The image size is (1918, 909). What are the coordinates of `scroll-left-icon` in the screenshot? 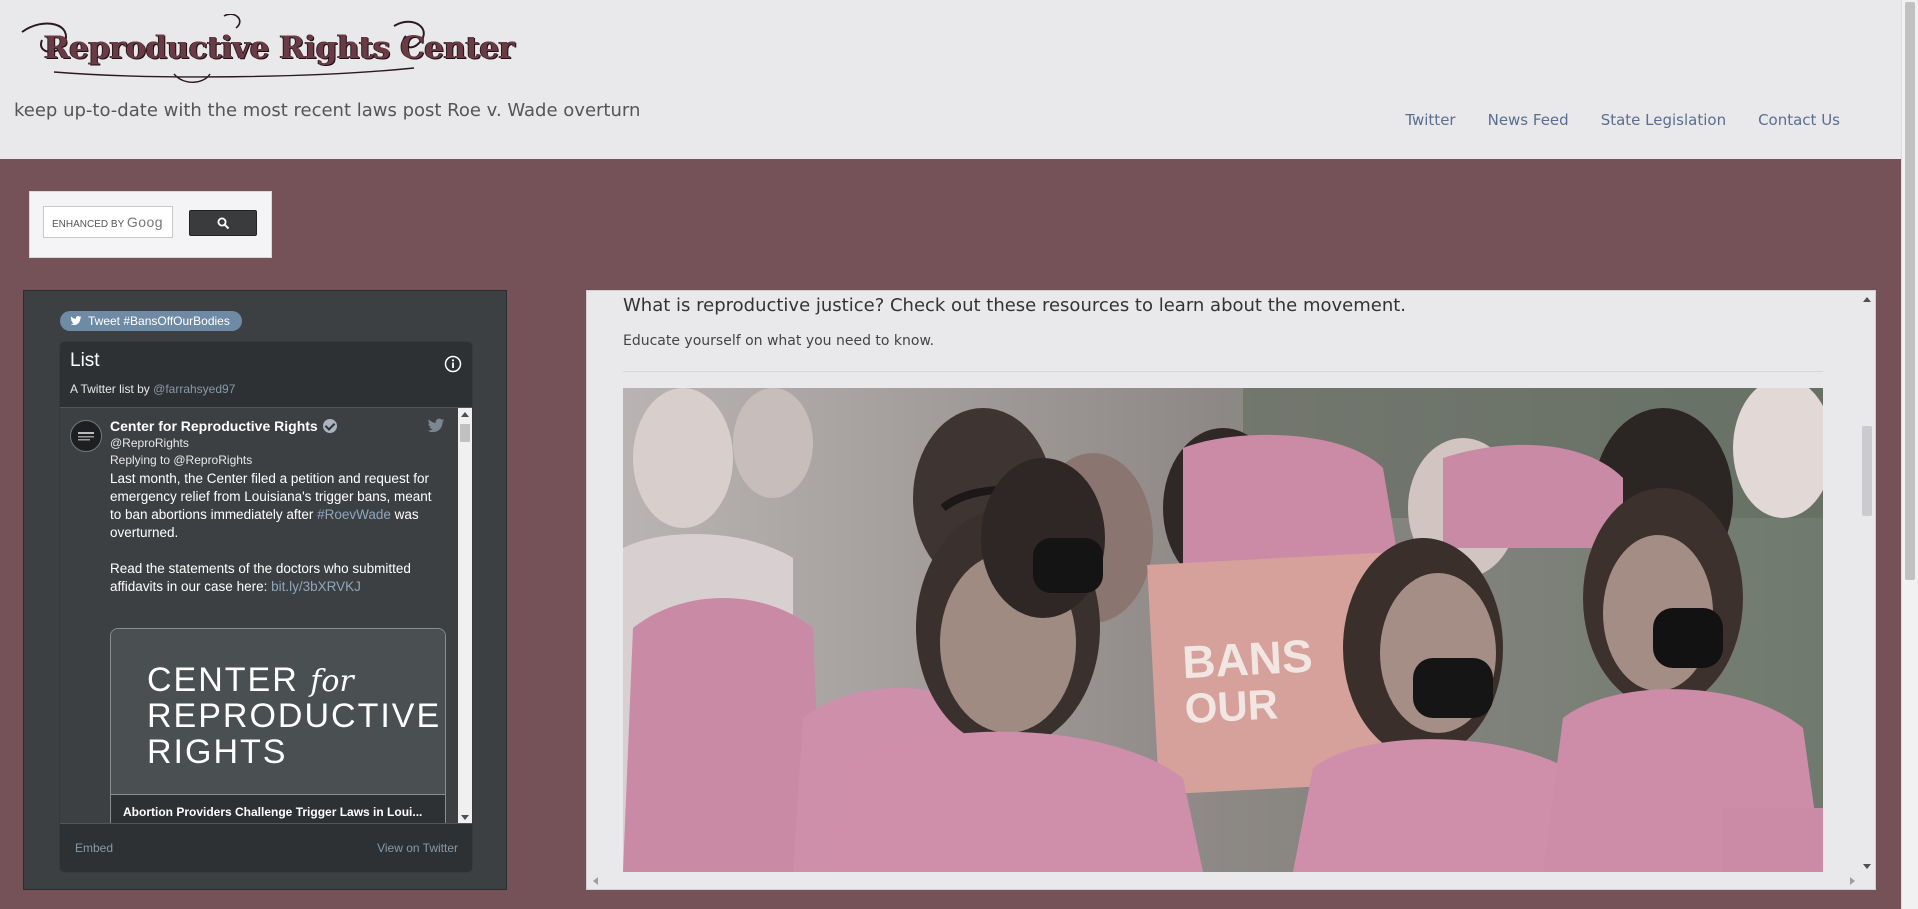 It's located at (595, 881).